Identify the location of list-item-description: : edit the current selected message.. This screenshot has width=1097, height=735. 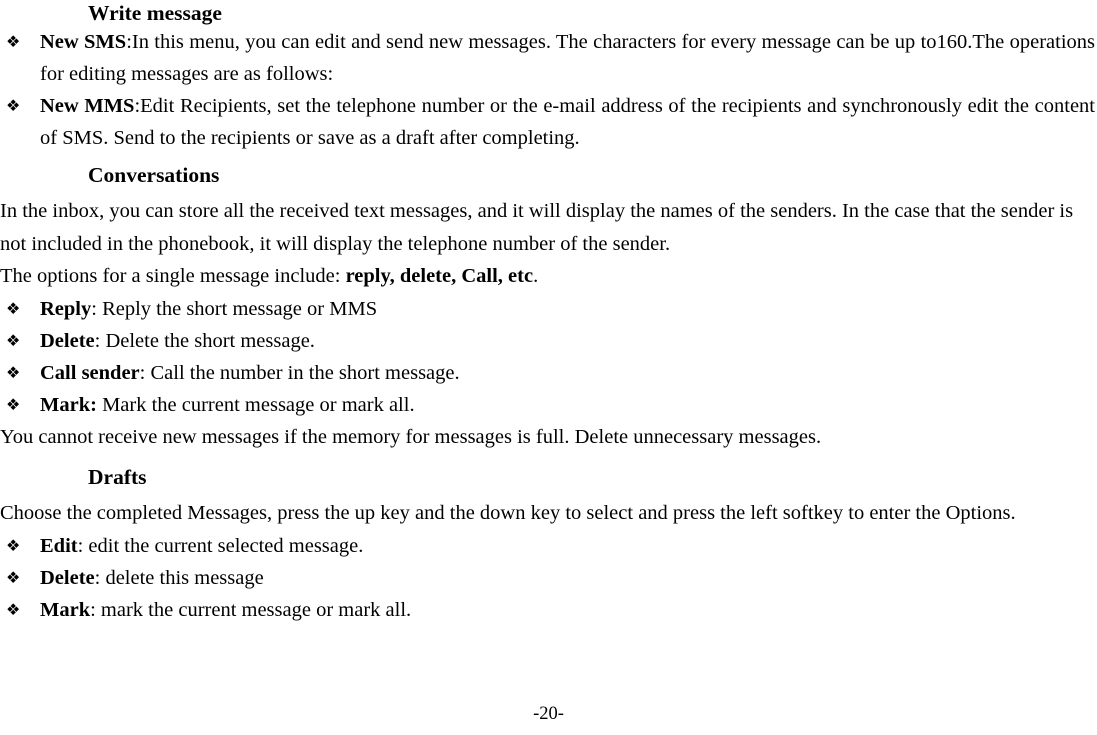
(220, 545).